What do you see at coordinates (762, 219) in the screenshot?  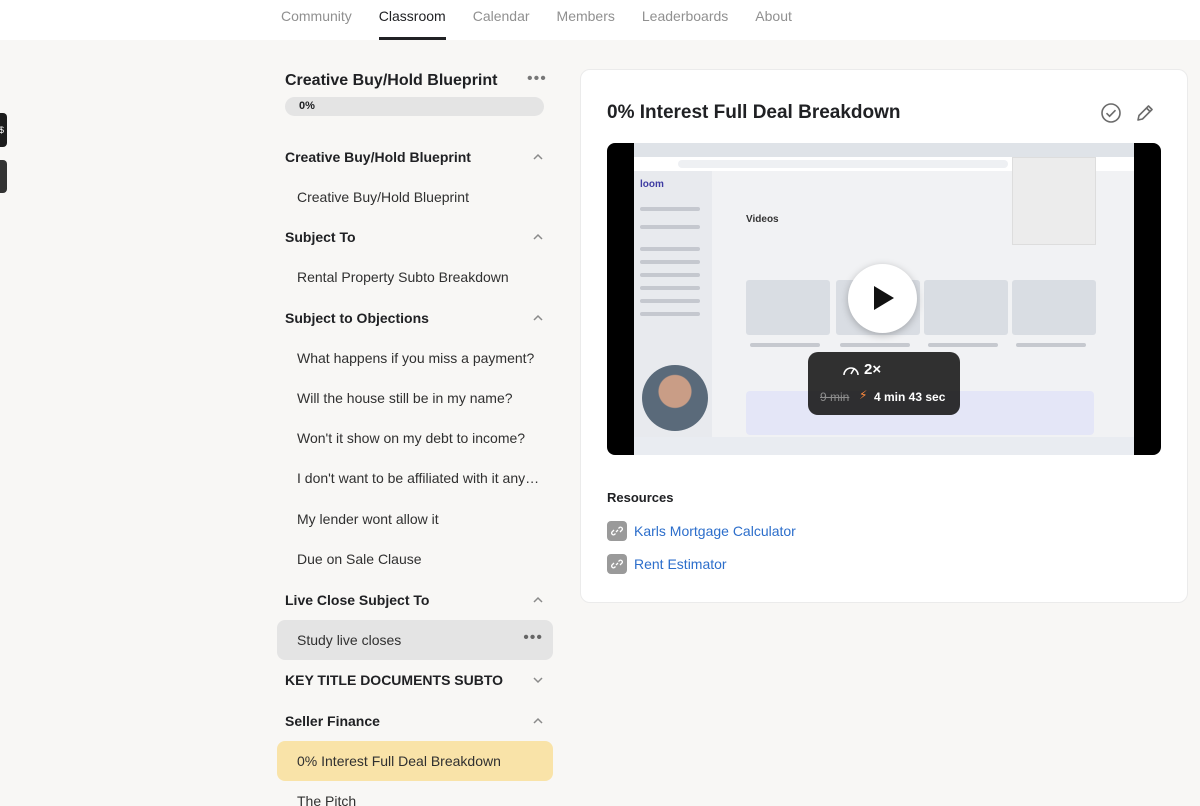 I see `screen-heading: Videos` at bounding box center [762, 219].